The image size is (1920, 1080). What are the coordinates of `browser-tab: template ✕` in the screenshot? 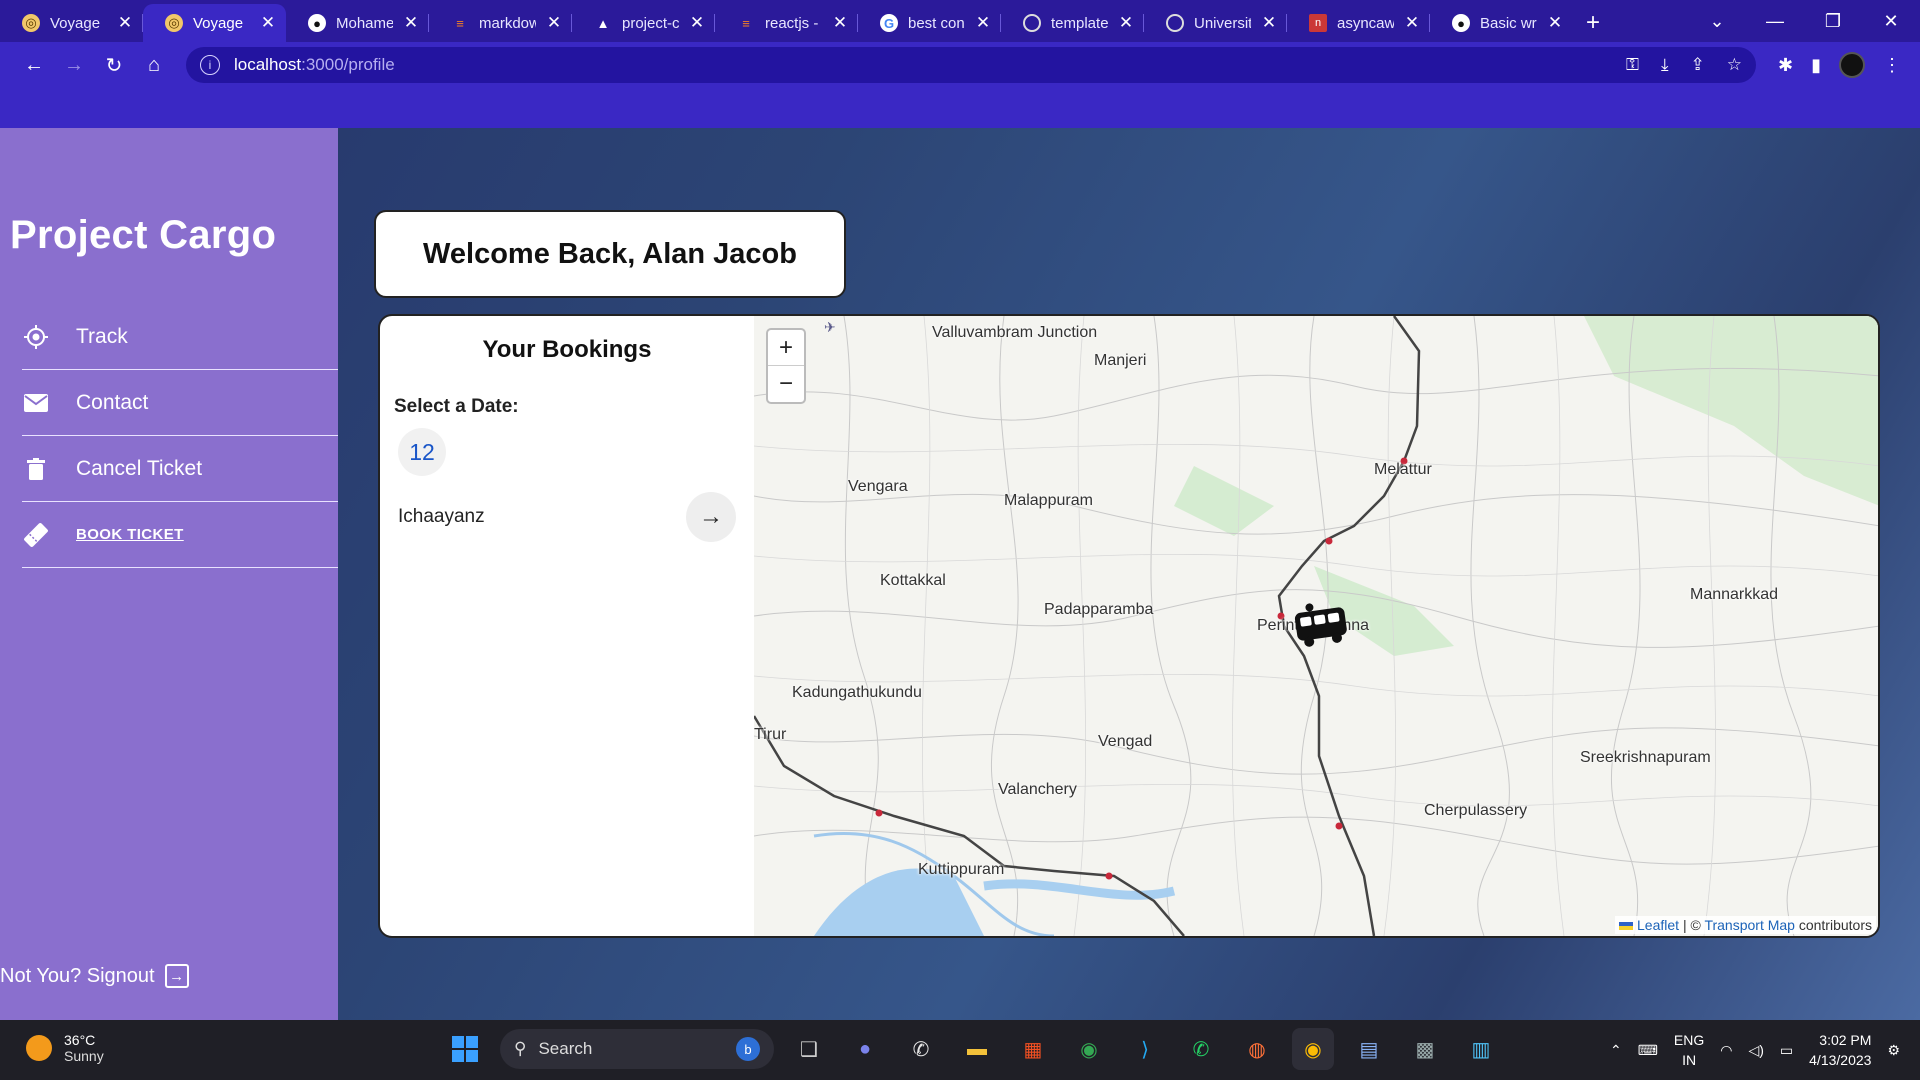 It's located at (1072, 23).